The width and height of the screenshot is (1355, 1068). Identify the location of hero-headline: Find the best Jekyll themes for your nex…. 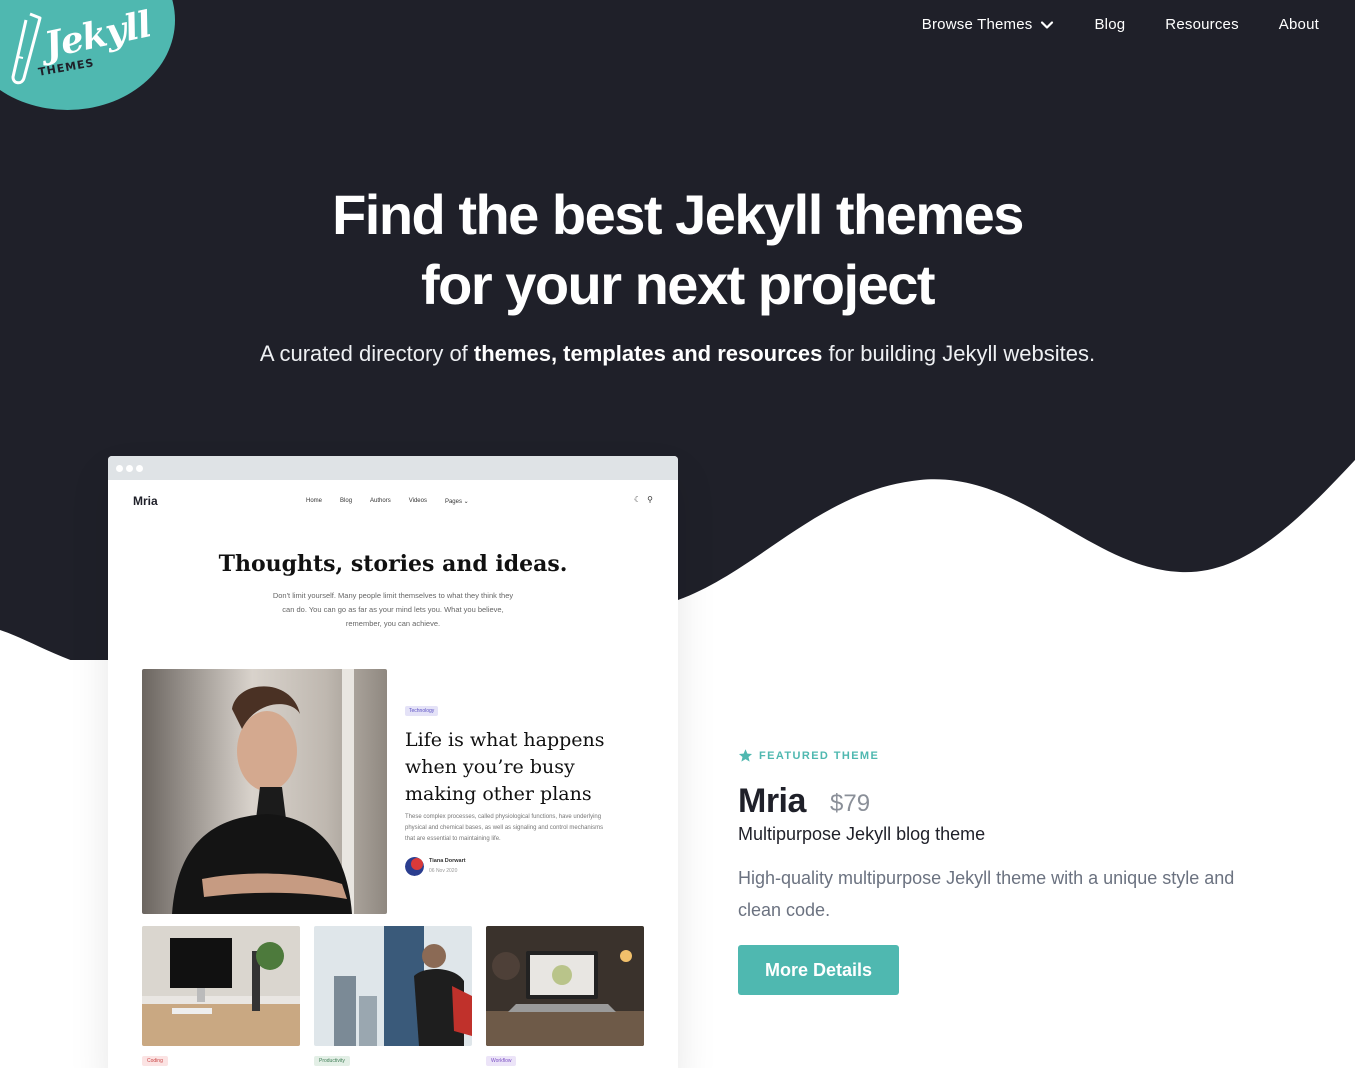
(677, 250).